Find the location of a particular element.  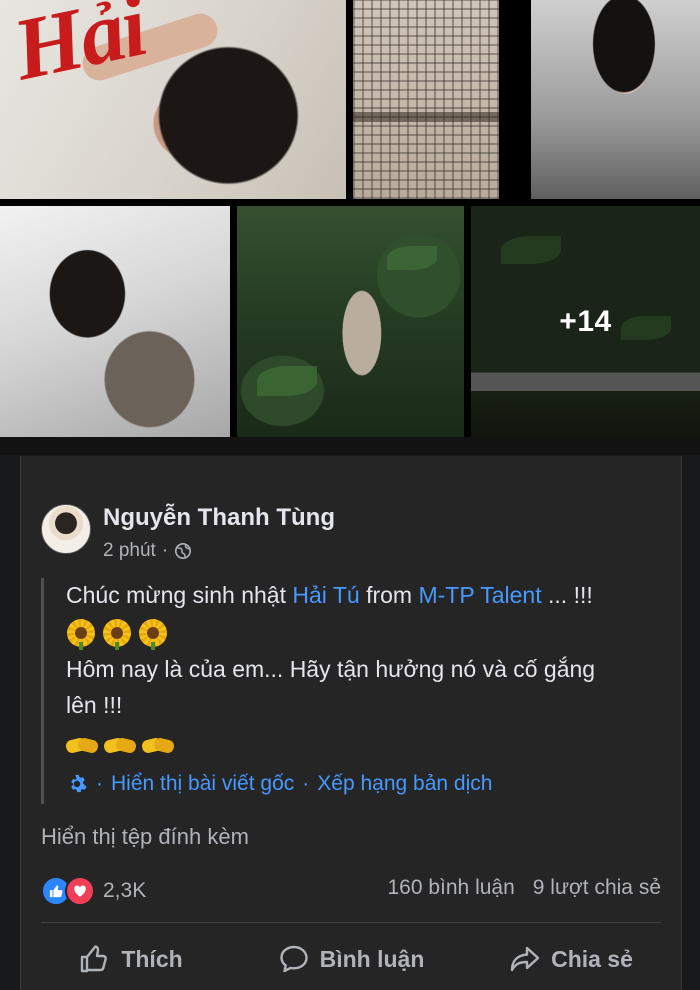

share-count: 9 lượt chia sẻ is located at coordinates (597, 888).